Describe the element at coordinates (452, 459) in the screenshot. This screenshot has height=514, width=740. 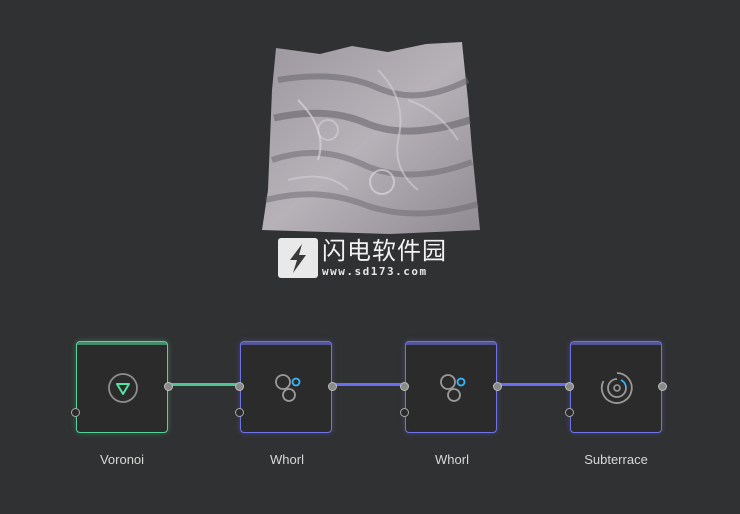
I see `node-label-whorl-2: Whorl` at that location.